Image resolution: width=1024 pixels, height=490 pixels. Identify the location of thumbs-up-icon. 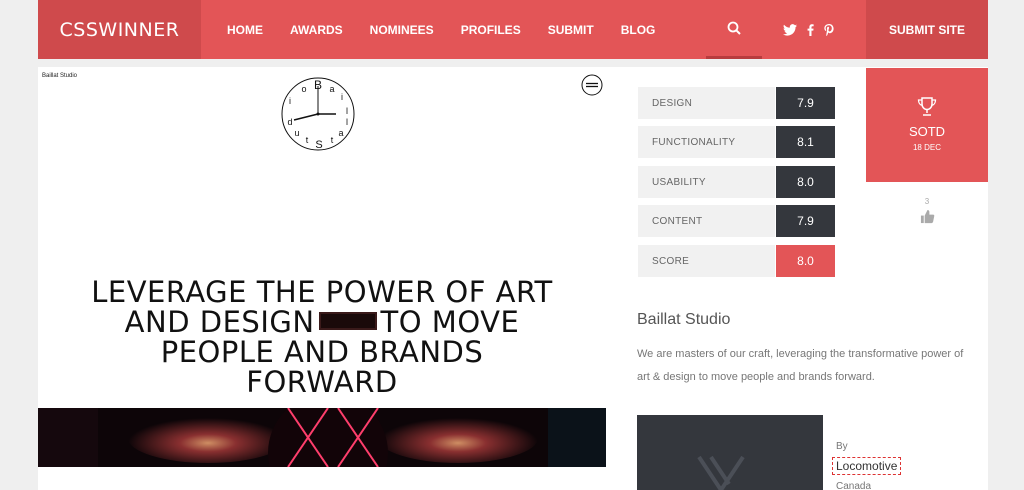
(927, 216).